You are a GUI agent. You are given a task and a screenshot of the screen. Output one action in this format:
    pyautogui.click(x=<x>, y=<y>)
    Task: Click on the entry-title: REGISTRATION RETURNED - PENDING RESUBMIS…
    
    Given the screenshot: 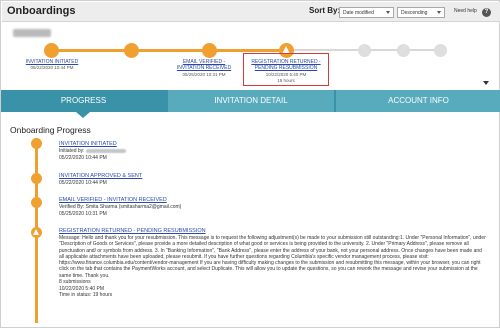 What is the action you would take?
    pyautogui.click(x=271, y=231)
    